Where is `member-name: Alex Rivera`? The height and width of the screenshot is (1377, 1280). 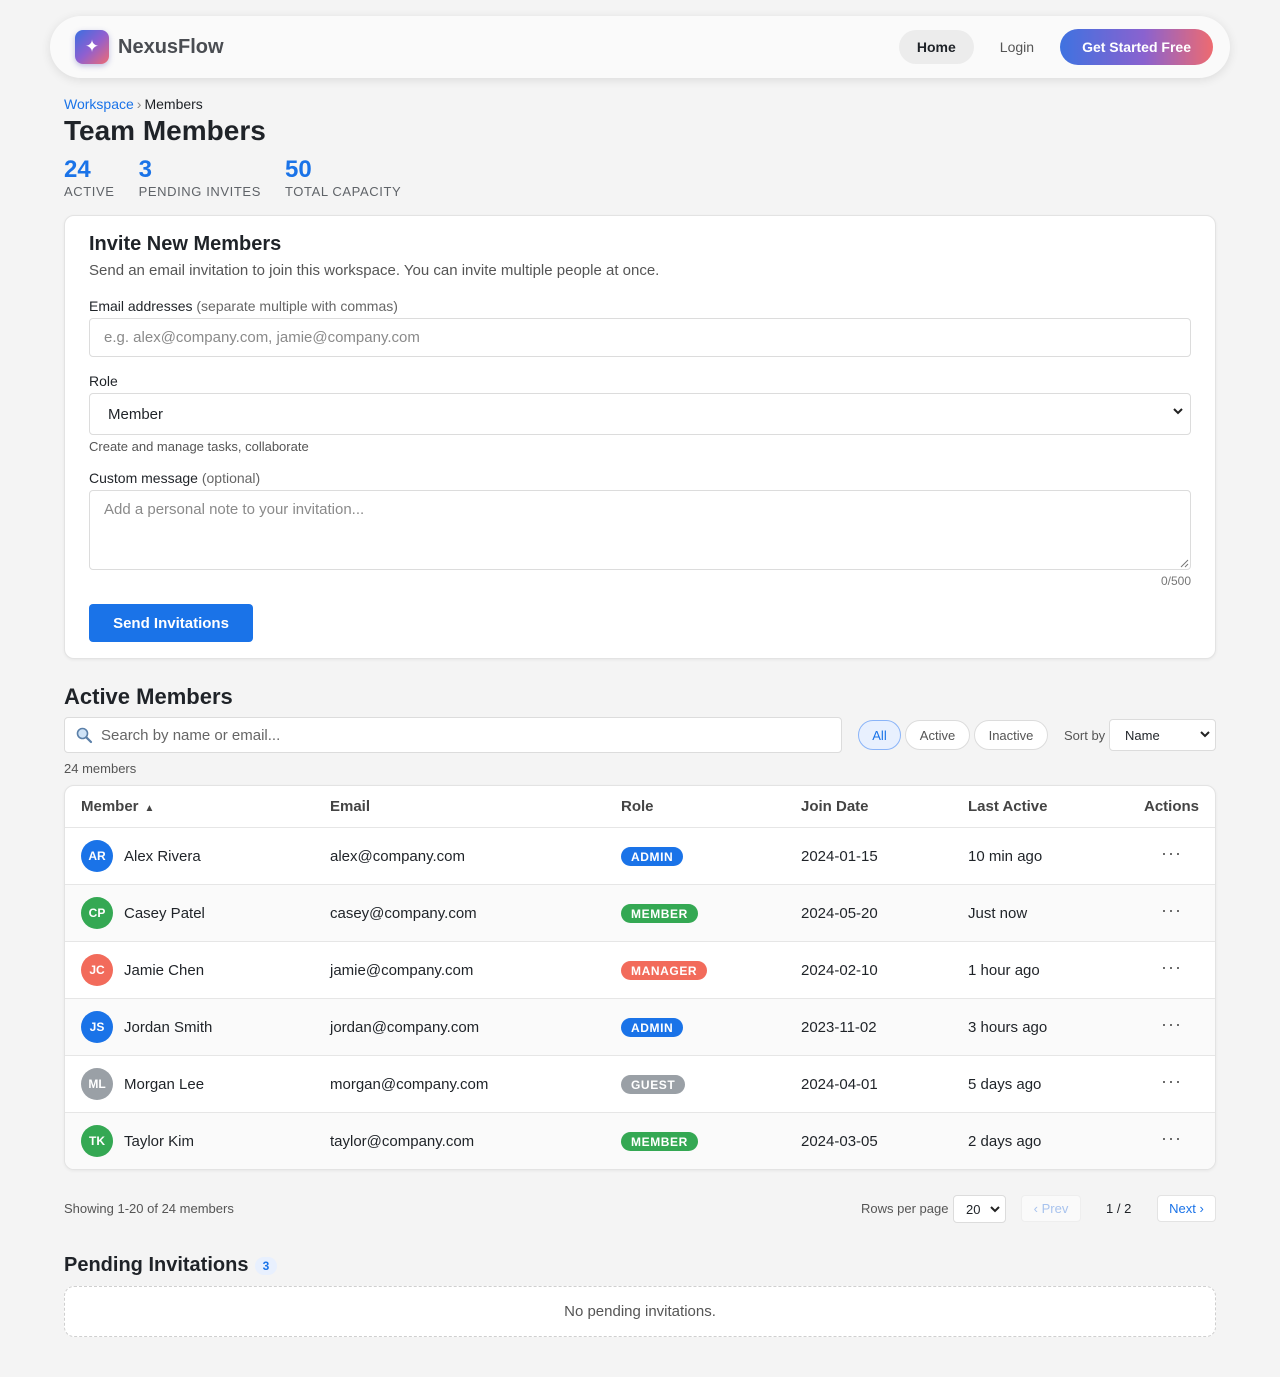 member-name: Alex Rivera is located at coordinates (162, 856).